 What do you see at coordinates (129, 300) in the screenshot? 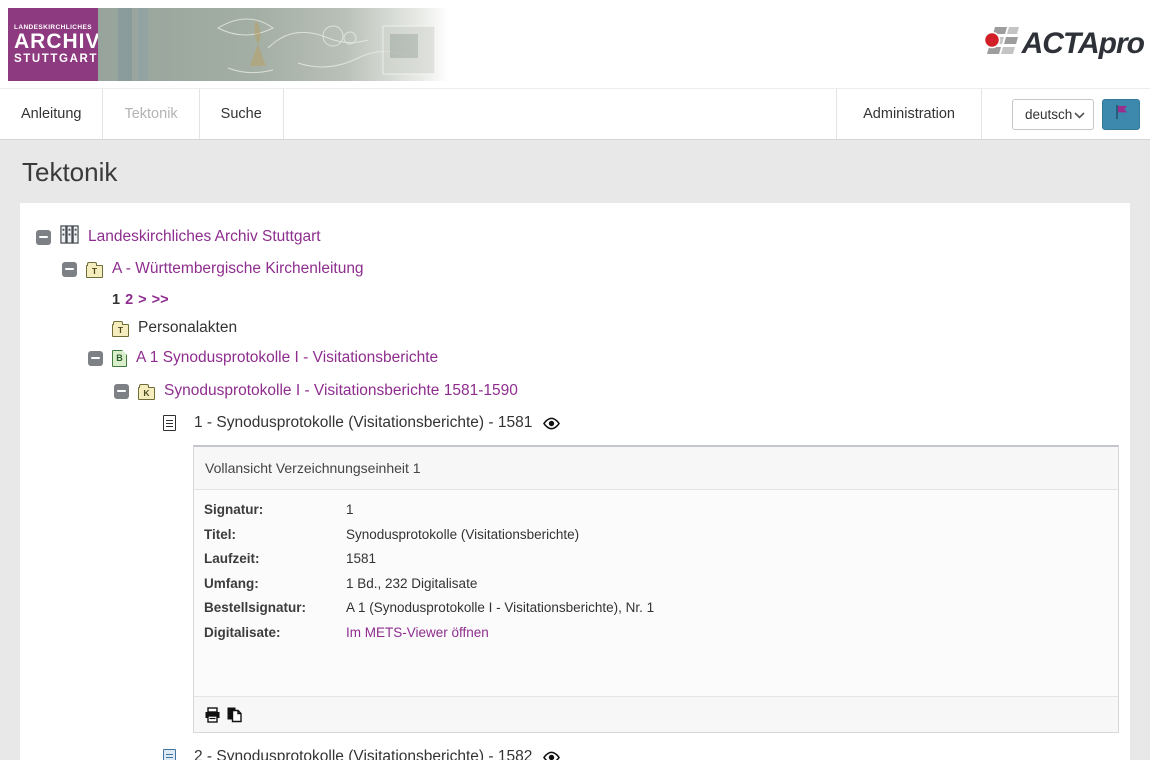
I see `pagination-page-2: 2` at bounding box center [129, 300].